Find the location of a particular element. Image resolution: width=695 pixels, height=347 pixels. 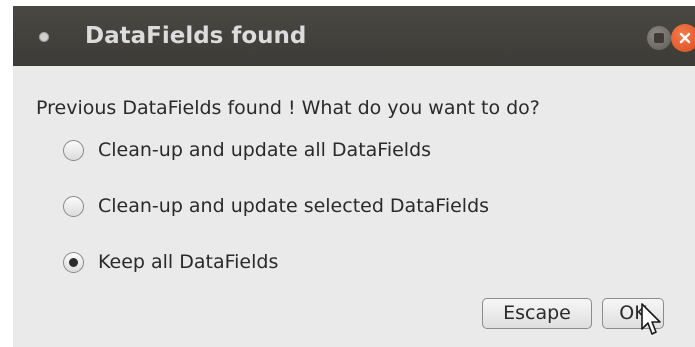

option-cleanup-selected: Clean-up and update selected DataFields is located at coordinates (276, 206).